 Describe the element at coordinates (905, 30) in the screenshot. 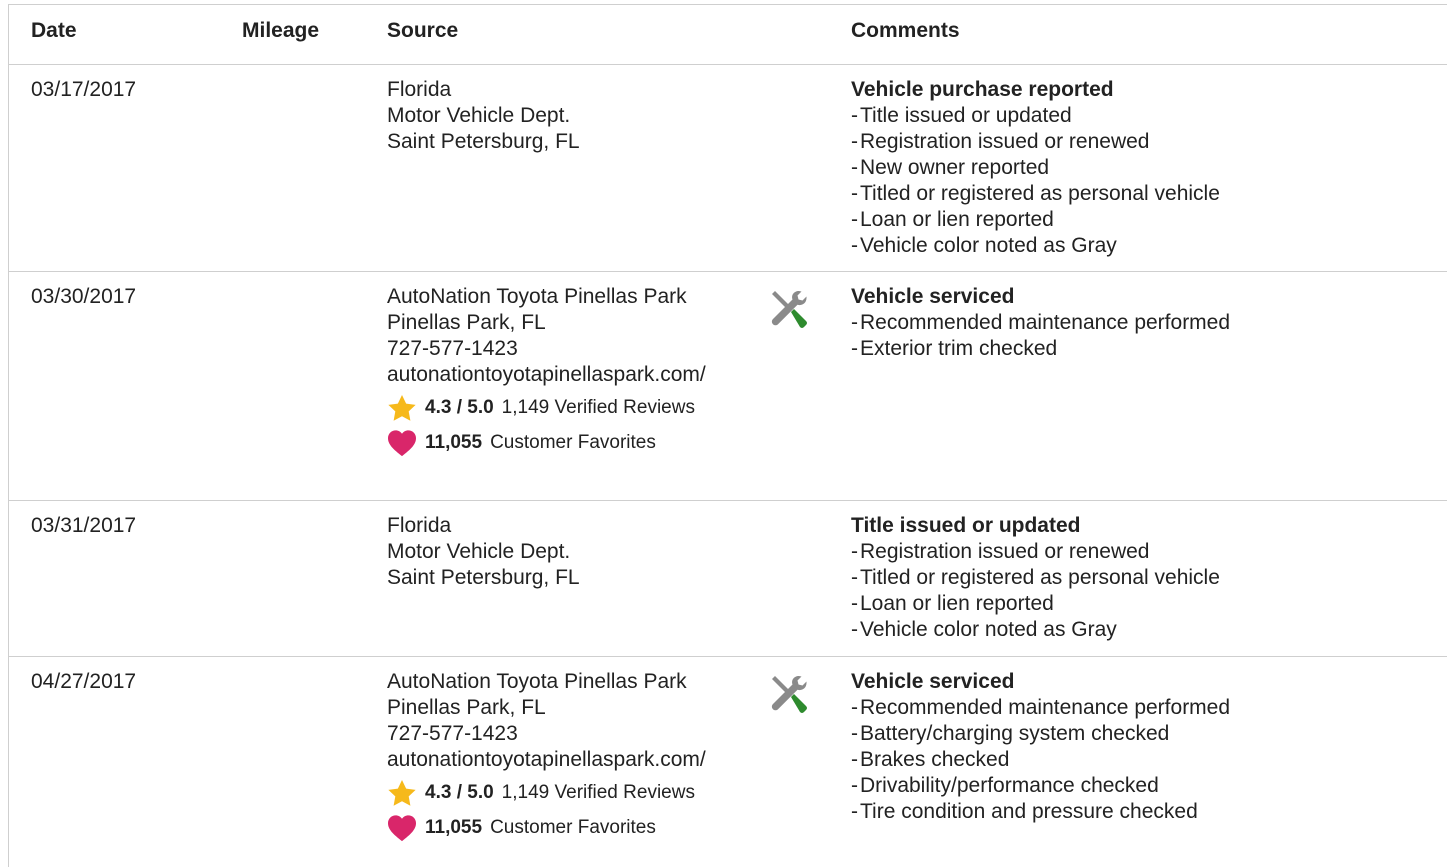

I see `header-comments: Comments` at that location.